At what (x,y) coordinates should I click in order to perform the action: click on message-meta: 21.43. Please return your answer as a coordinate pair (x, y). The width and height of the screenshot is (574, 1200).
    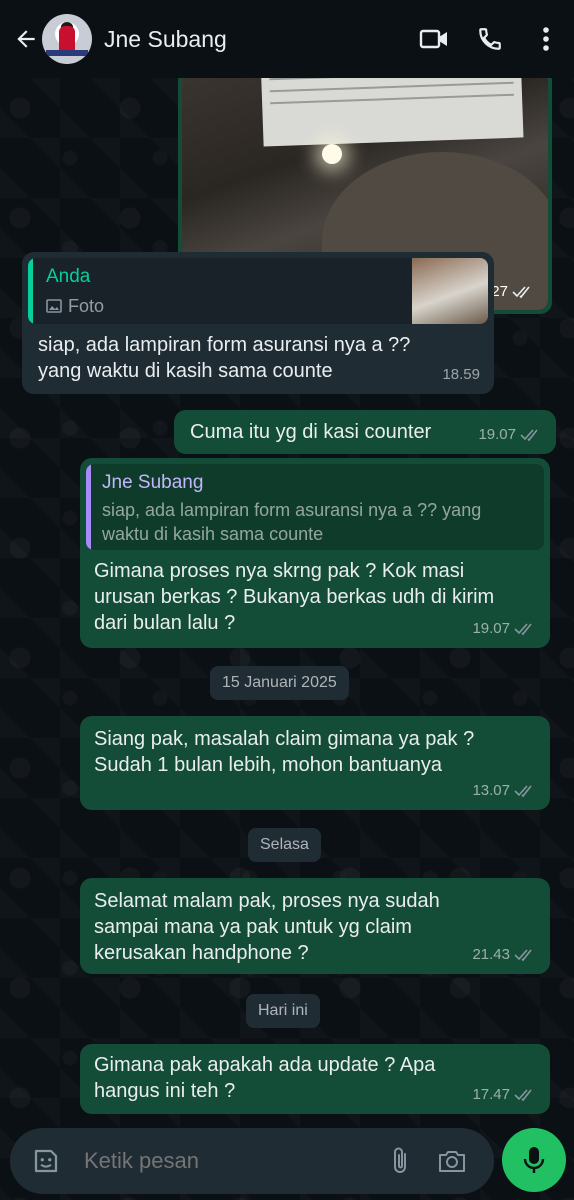
    Looking at the image, I should click on (504, 955).